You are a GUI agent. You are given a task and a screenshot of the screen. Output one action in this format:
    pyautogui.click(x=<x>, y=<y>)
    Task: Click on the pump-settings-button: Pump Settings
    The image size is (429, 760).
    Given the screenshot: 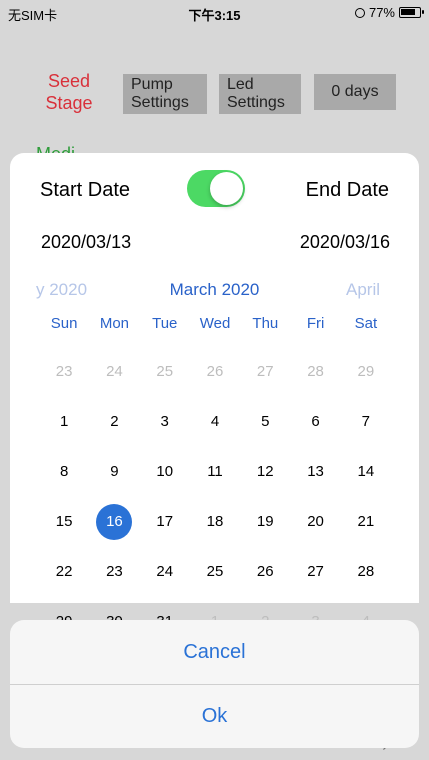 What is the action you would take?
    pyautogui.click(x=165, y=94)
    